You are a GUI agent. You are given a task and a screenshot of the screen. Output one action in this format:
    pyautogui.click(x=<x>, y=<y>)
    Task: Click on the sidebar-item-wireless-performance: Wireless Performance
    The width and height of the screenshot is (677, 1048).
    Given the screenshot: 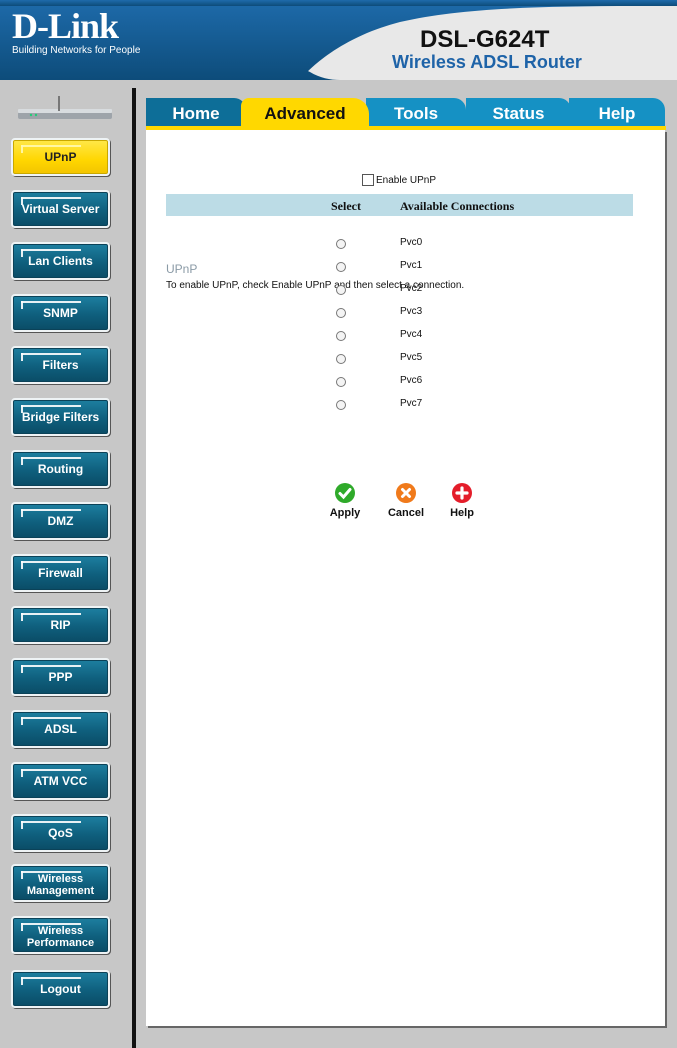 What is the action you would take?
    pyautogui.click(x=60, y=935)
    